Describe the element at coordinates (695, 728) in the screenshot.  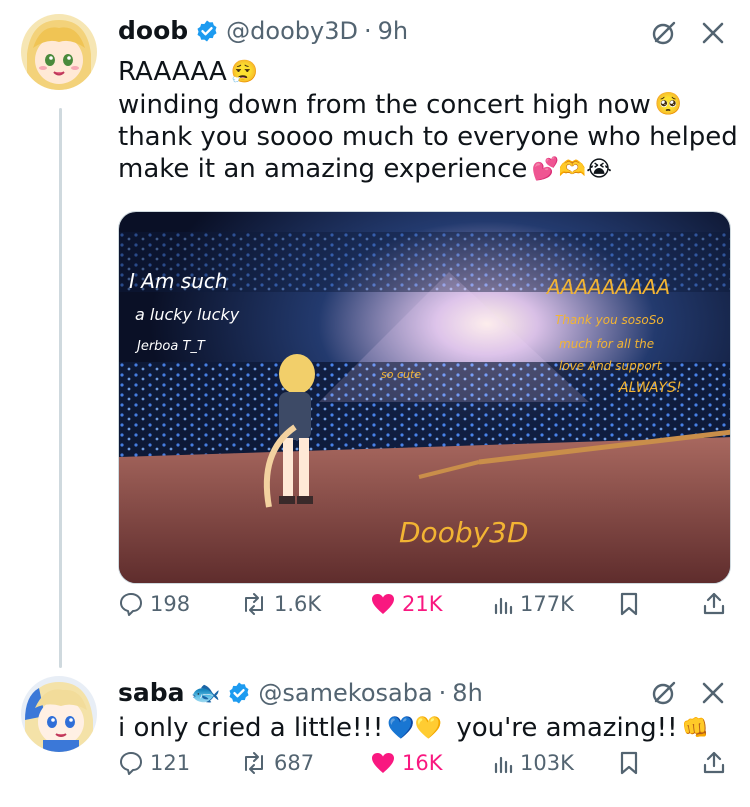
I see `emoji: 👊` at that location.